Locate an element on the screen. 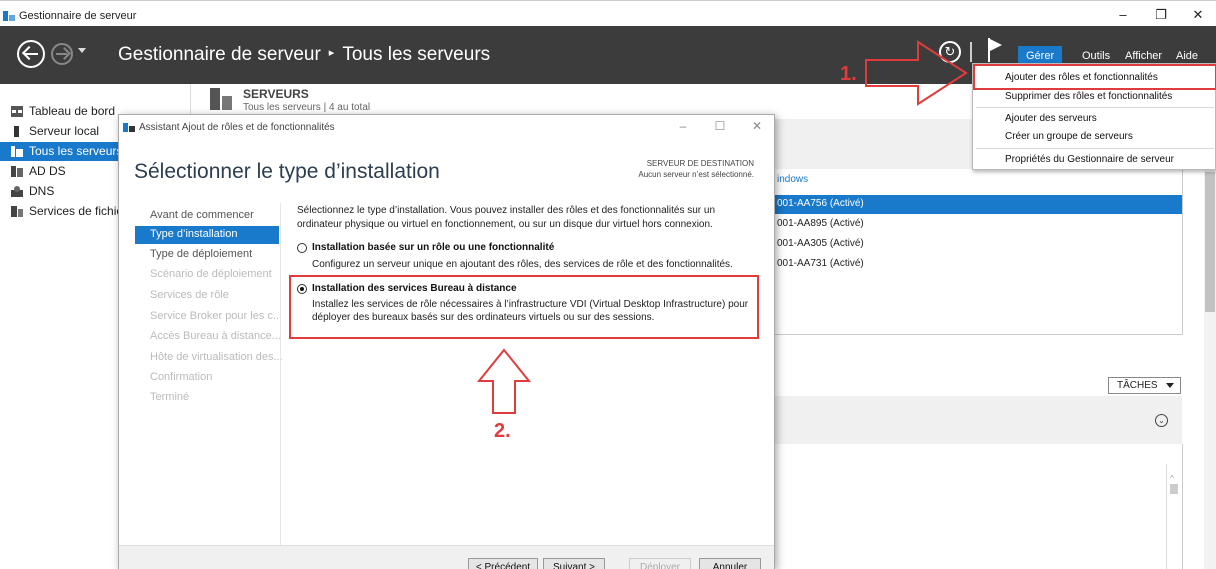 Image resolution: width=1216 pixels, height=569 pixels. menu-item-add-roles: Ajouter des rôles et fonctionnalités is located at coordinates (1081, 77).